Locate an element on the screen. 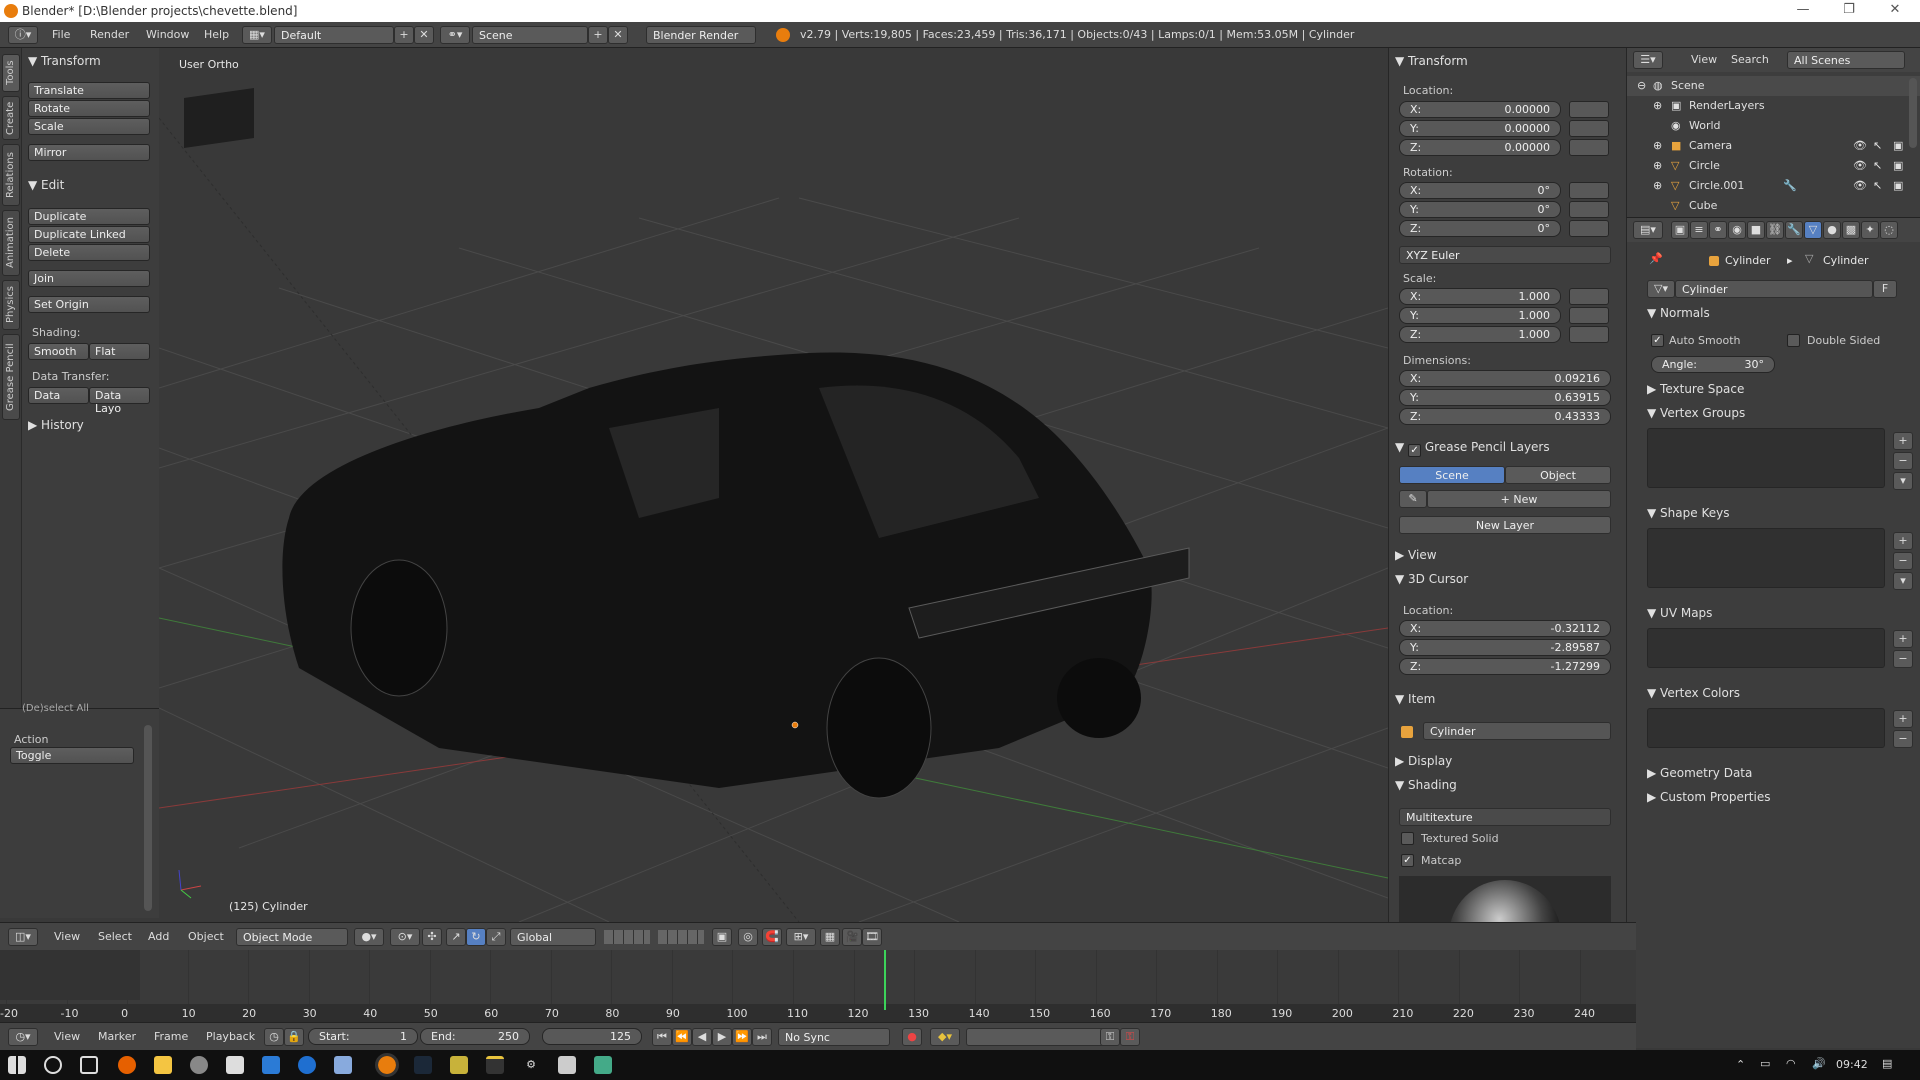  particles-tab-icon: ✦ is located at coordinates (1870, 230).